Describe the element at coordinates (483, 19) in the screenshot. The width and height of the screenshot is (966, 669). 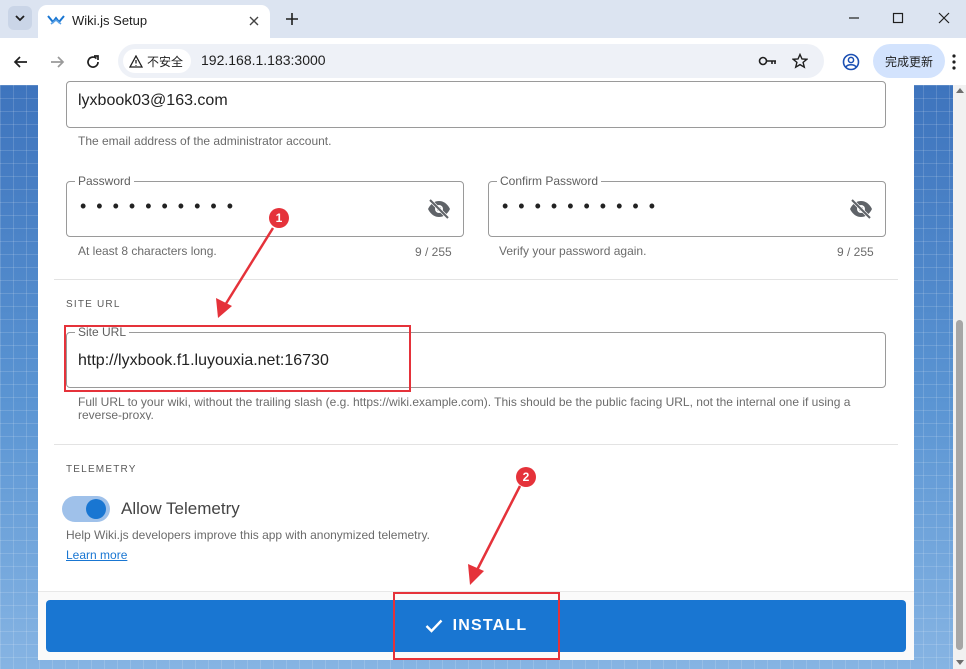
I see `tab-strip: Wiki.js Setup` at that location.